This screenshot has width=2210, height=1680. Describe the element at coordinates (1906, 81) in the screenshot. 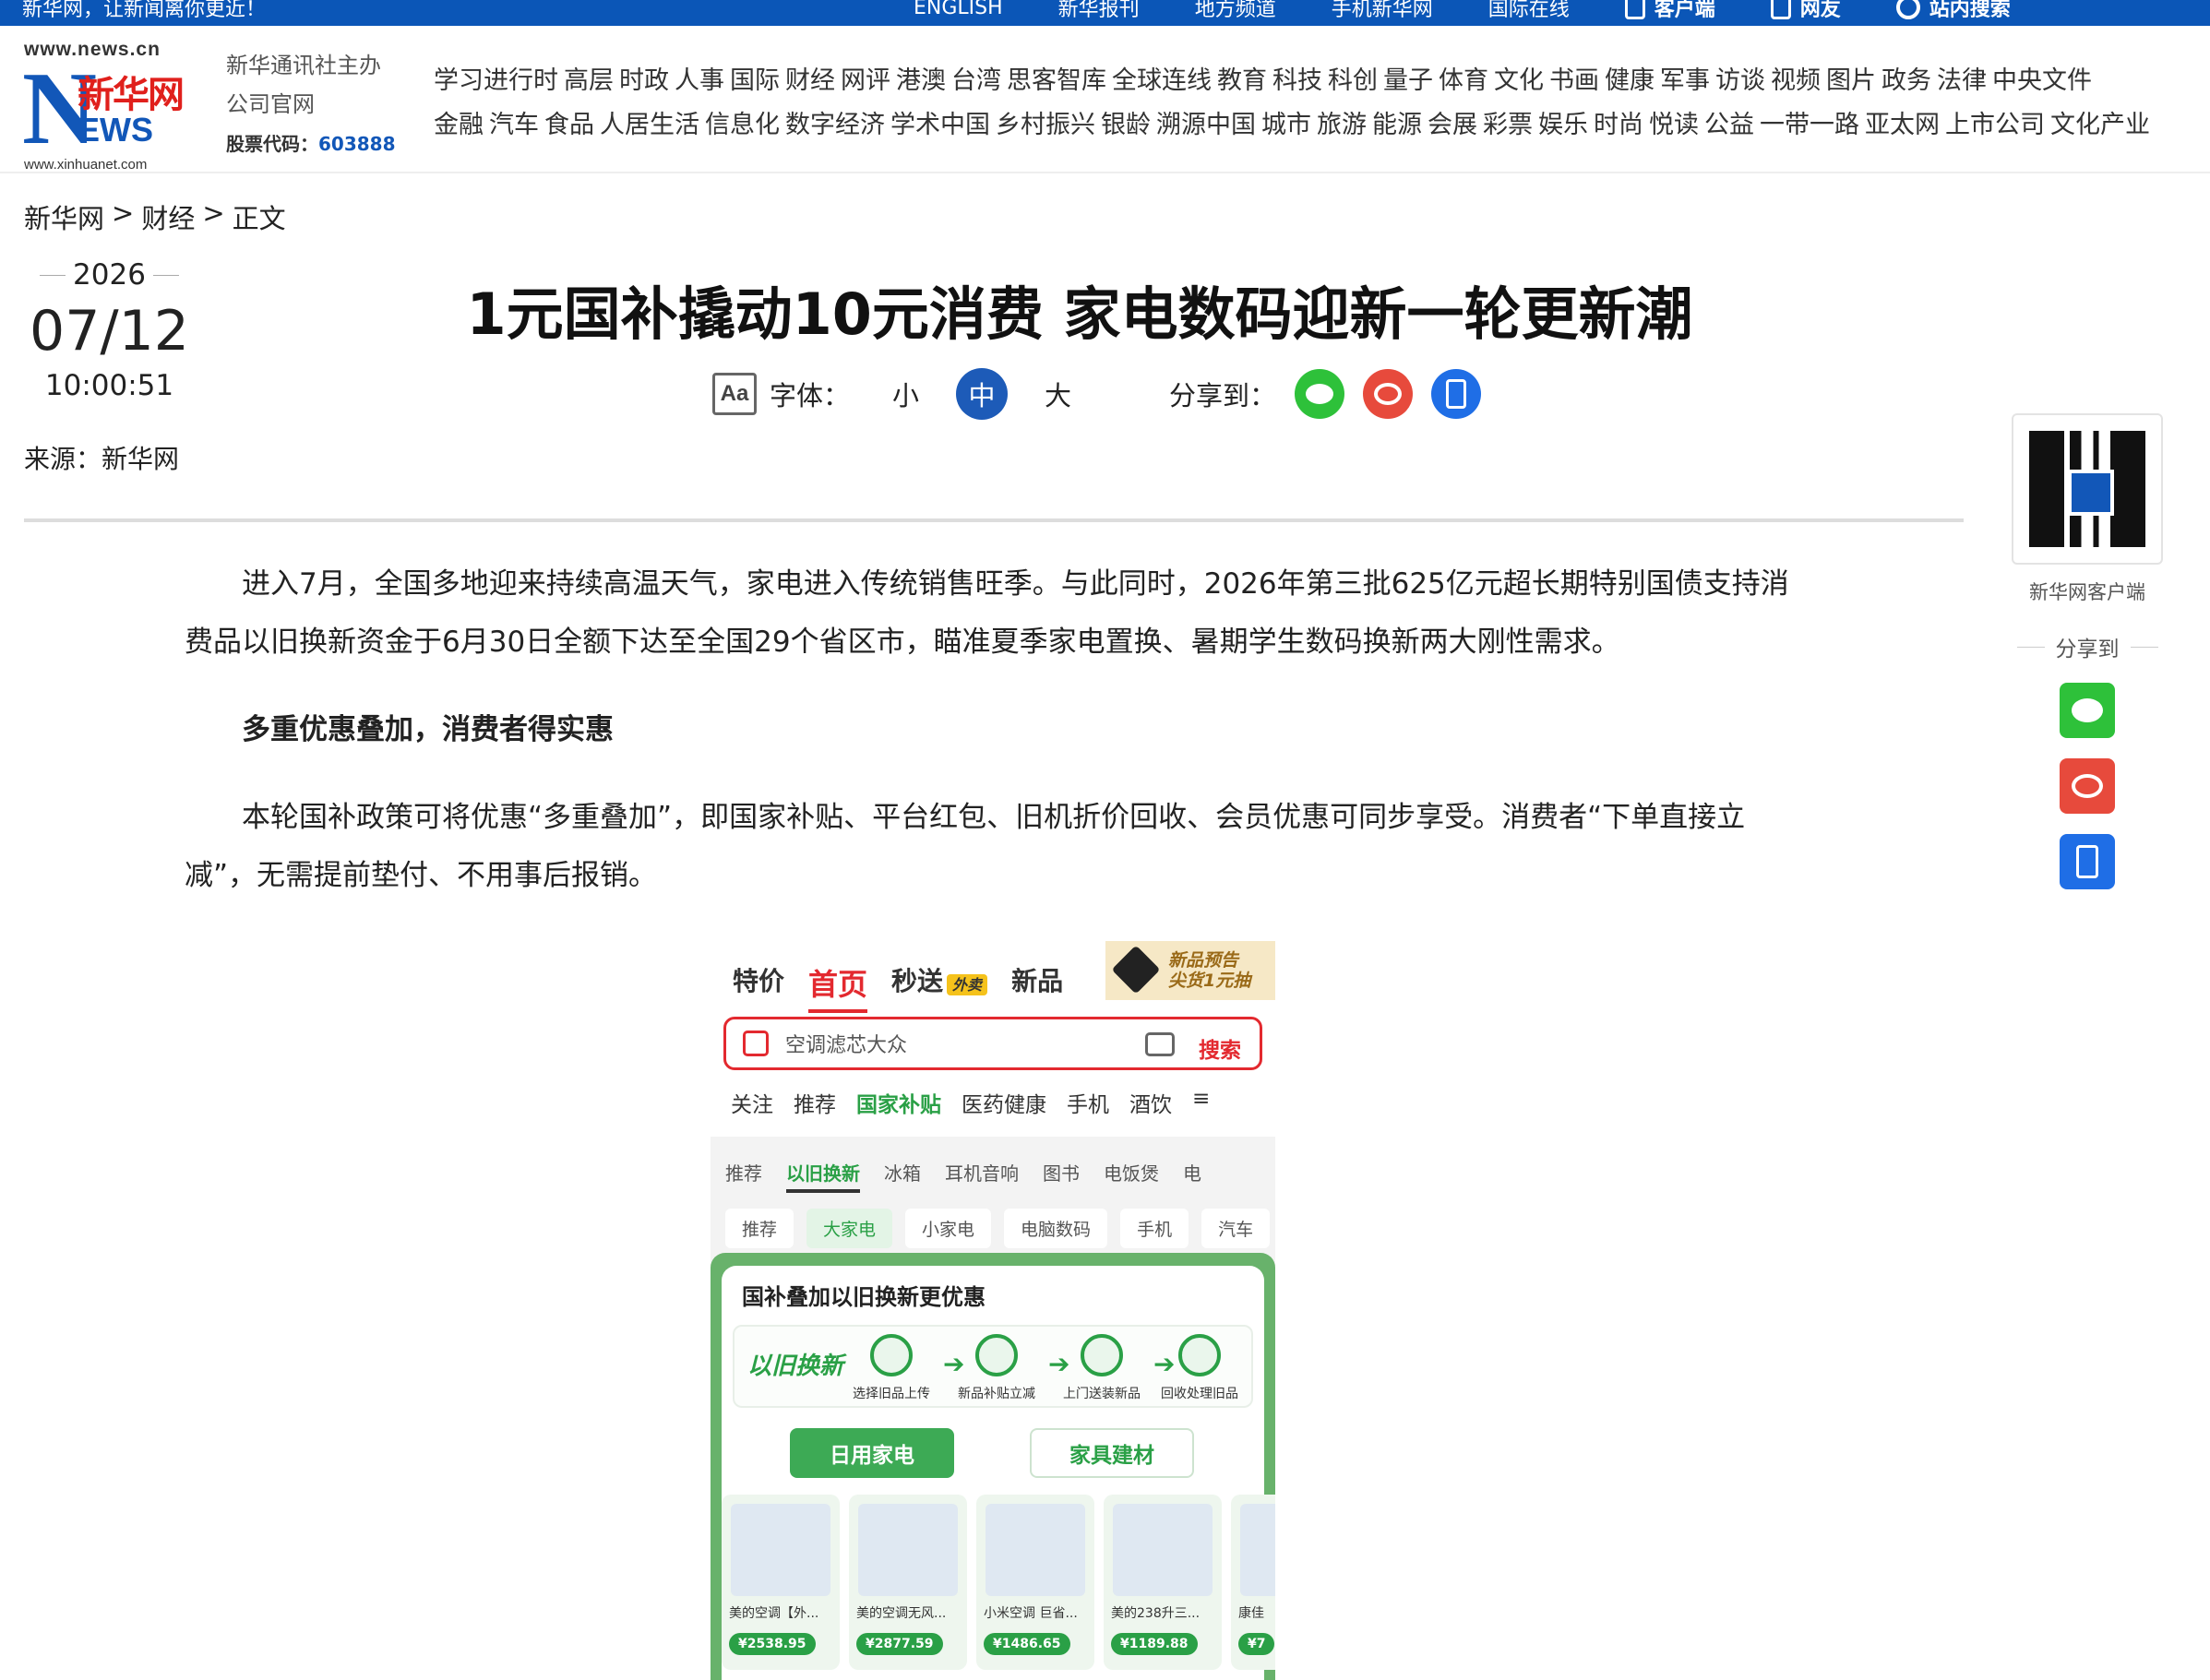

I see `channel-link: 政务` at that location.